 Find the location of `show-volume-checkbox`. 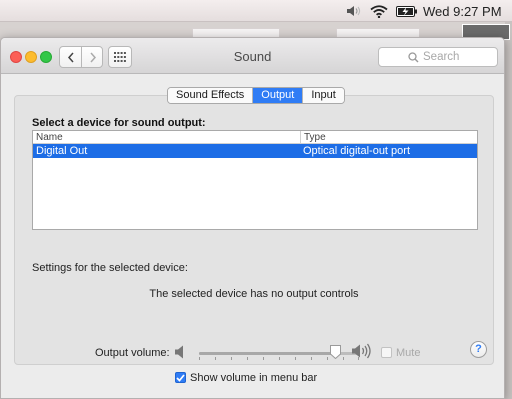

show-volume-checkbox is located at coordinates (180, 377).